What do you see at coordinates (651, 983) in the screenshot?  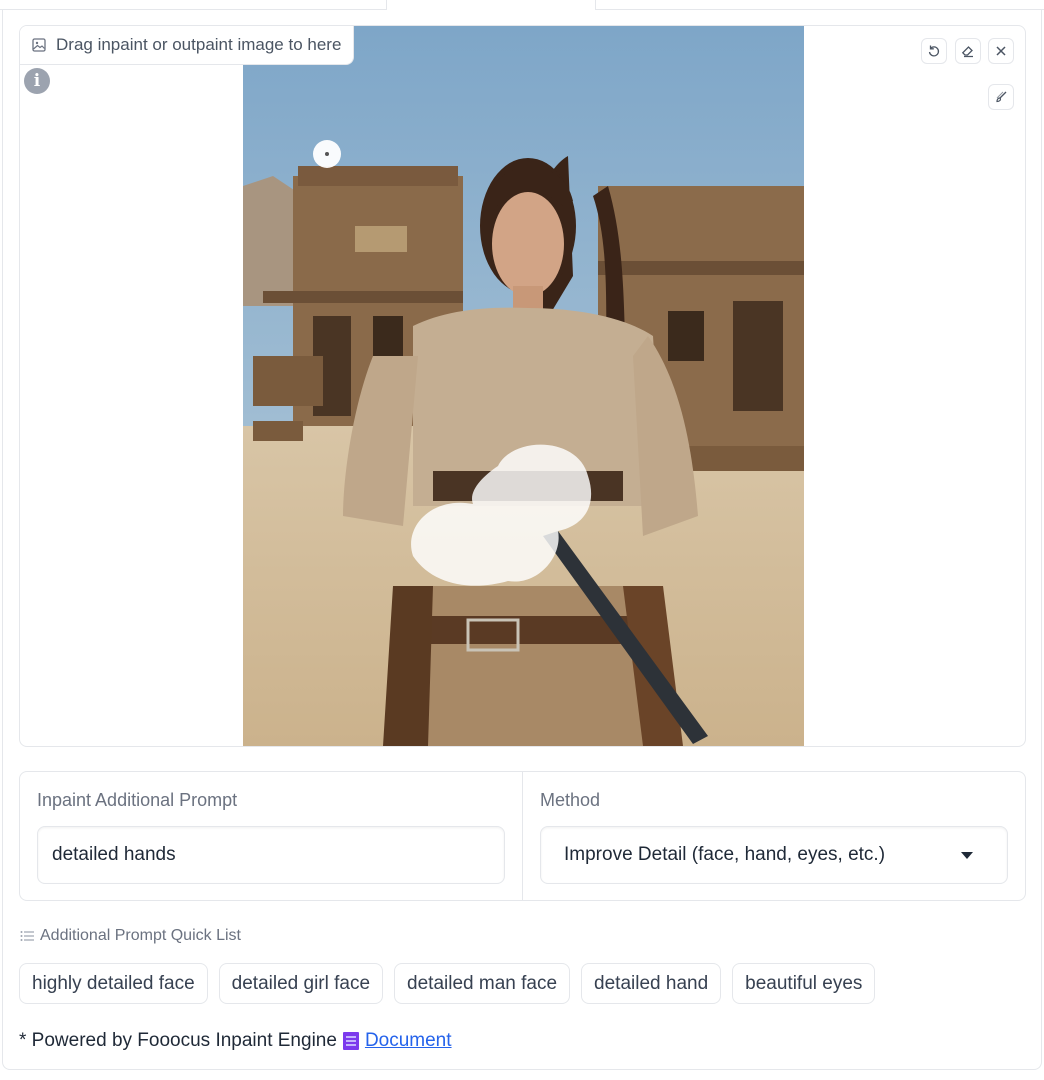 I see `quick-chip: detailed hand` at bounding box center [651, 983].